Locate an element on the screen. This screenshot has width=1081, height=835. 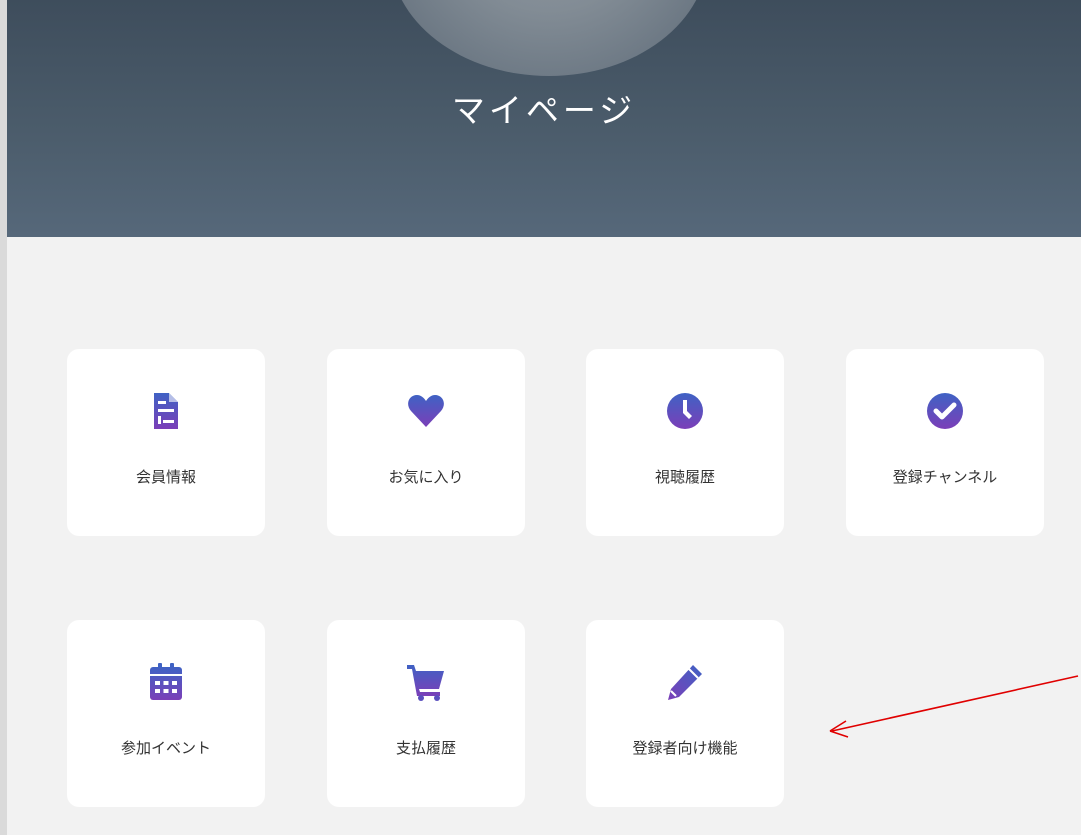
moon-image is located at coordinates (549, 38).